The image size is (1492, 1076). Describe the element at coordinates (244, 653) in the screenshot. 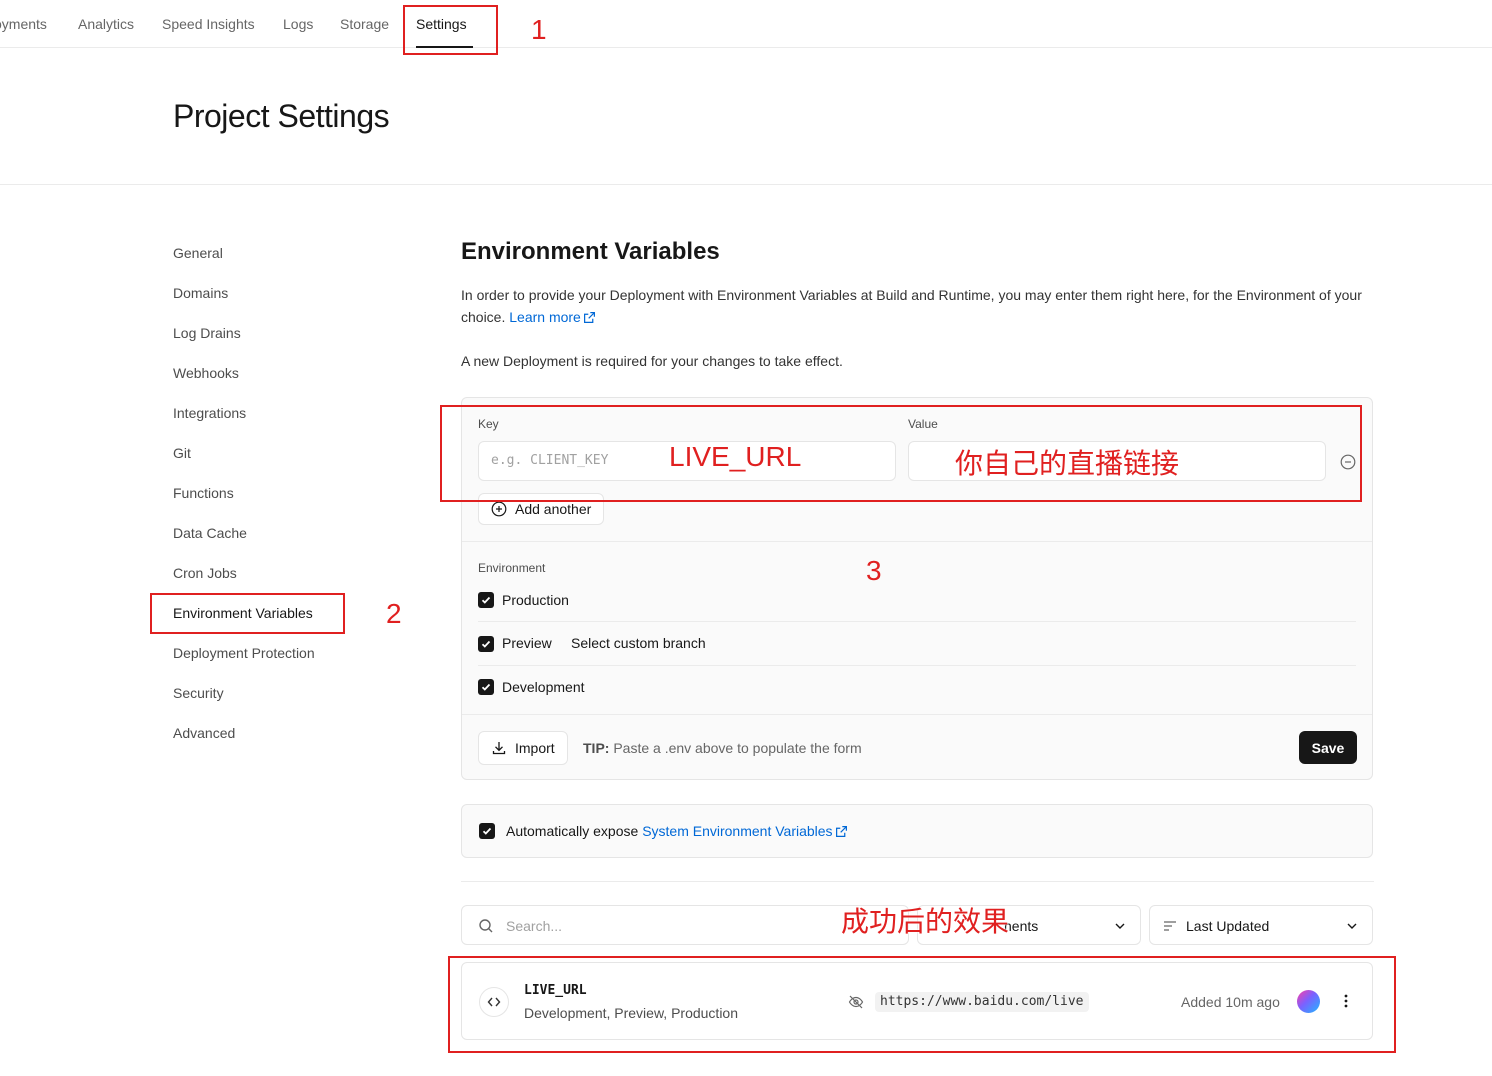

I see `sidebar-item-deployment-protection: Deployment Protection` at that location.